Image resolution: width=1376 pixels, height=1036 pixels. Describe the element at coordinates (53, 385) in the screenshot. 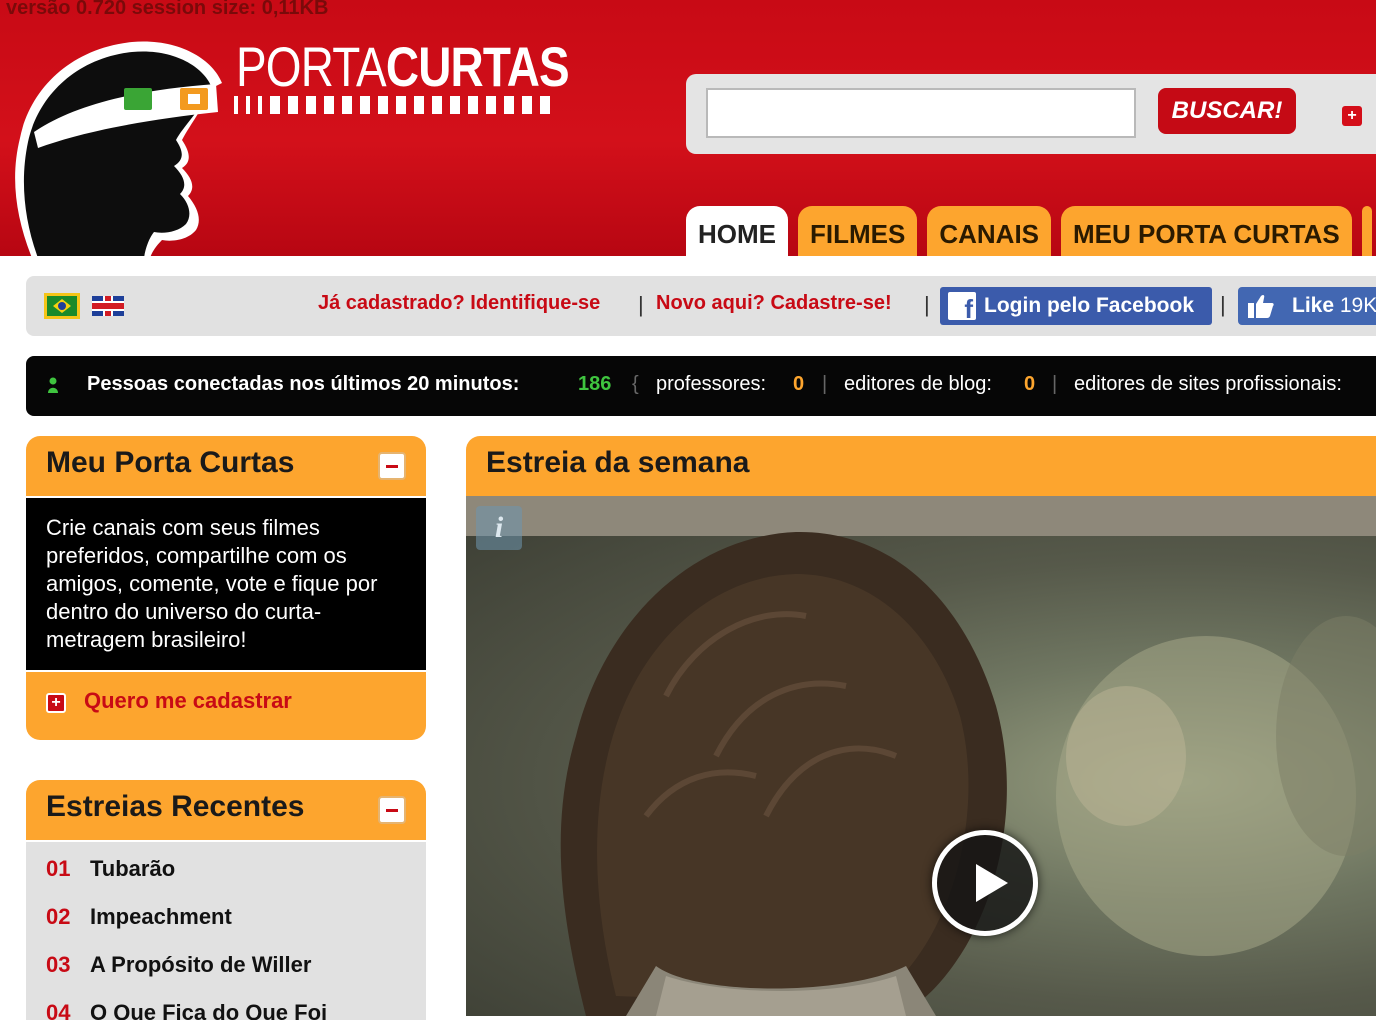

I see `person-icon` at that location.